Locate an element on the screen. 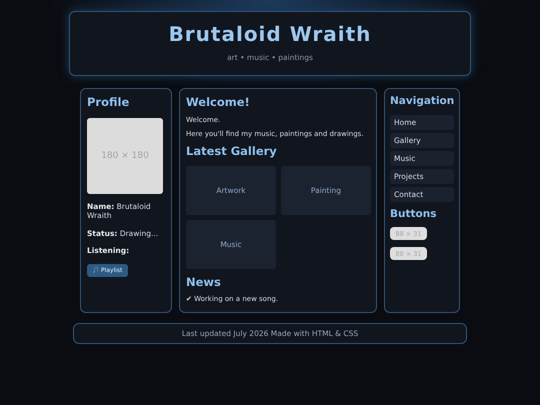 Image resolution: width=540 pixels, height=405 pixels. news-heading: News is located at coordinates (204, 282).